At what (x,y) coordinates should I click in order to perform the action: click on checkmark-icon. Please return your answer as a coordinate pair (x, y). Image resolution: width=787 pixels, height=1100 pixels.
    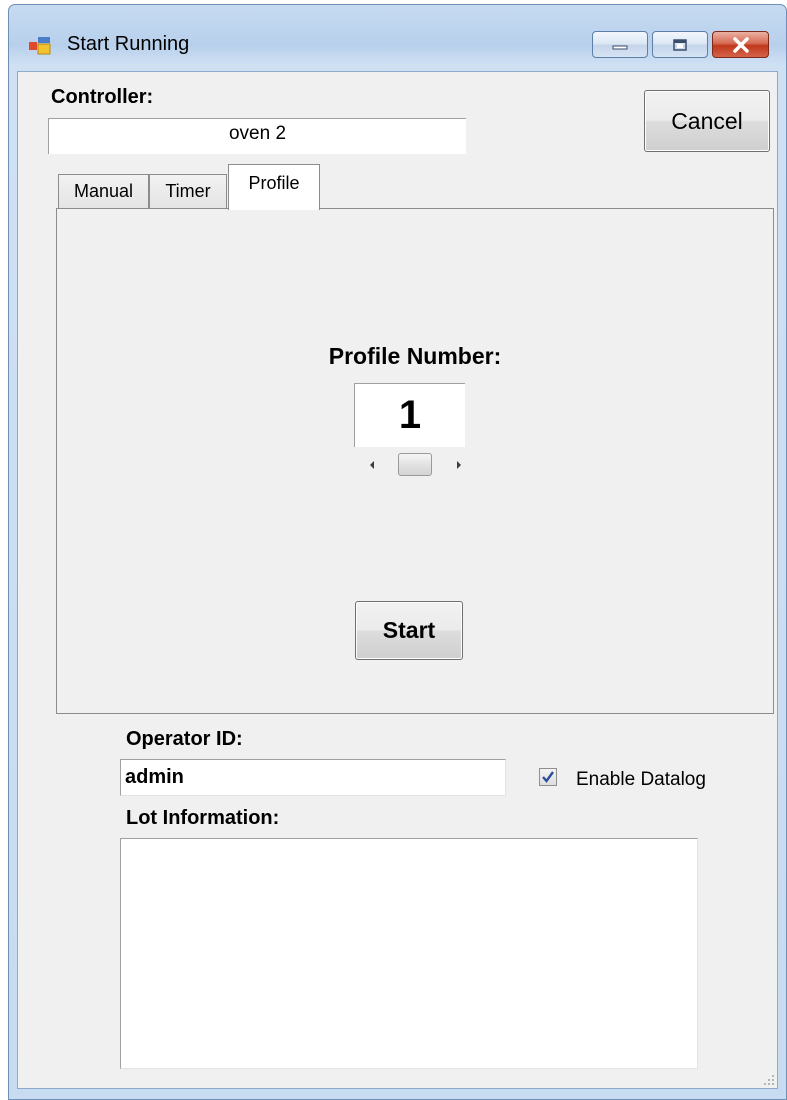
    Looking at the image, I should click on (548, 777).